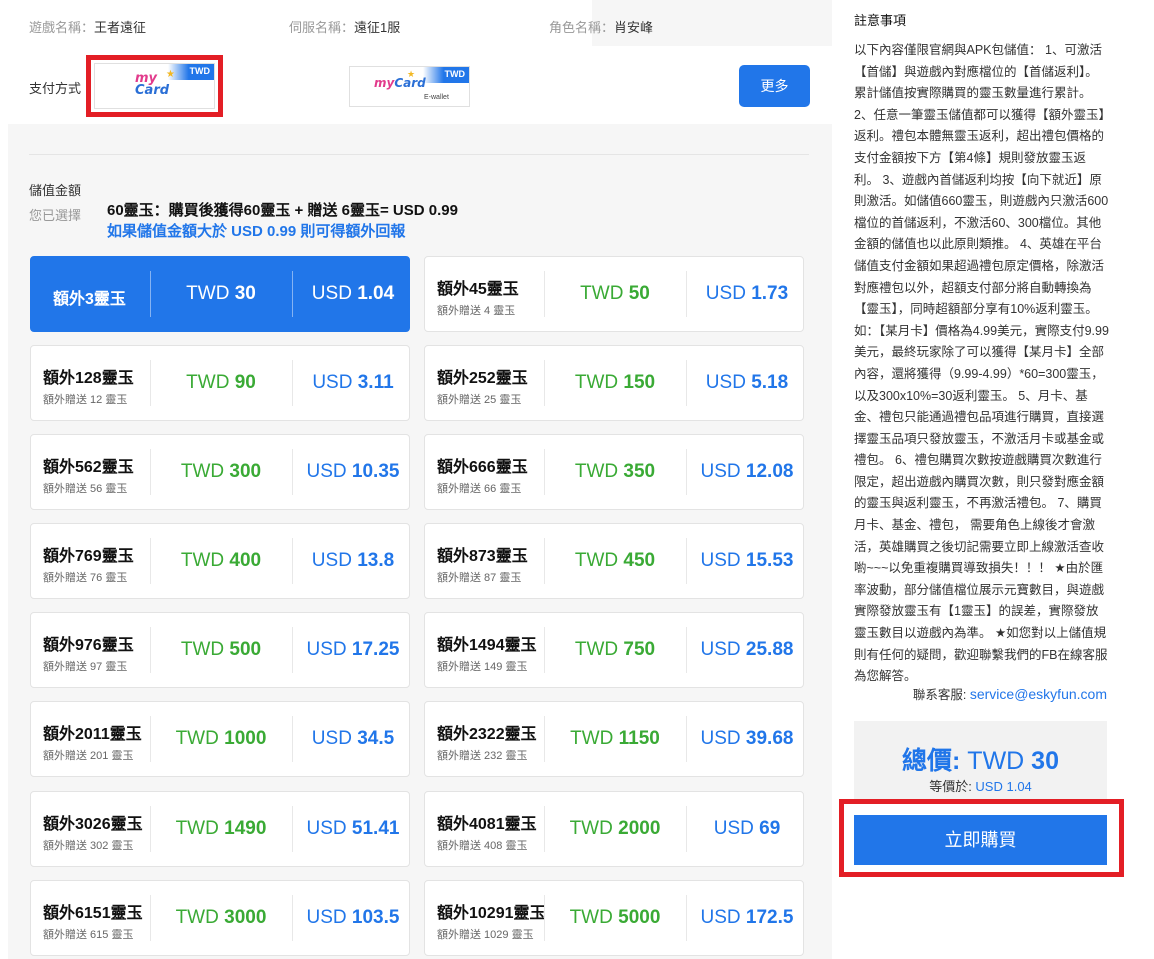 The image size is (1154, 959). What do you see at coordinates (487, 645) in the screenshot?
I see `option-name: 額外1494靈玉` at bounding box center [487, 645].